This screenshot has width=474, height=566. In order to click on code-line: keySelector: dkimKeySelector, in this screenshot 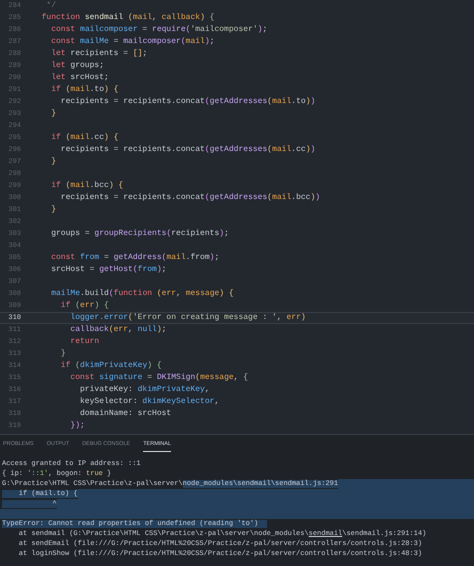, I will do `click(149, 402)`.